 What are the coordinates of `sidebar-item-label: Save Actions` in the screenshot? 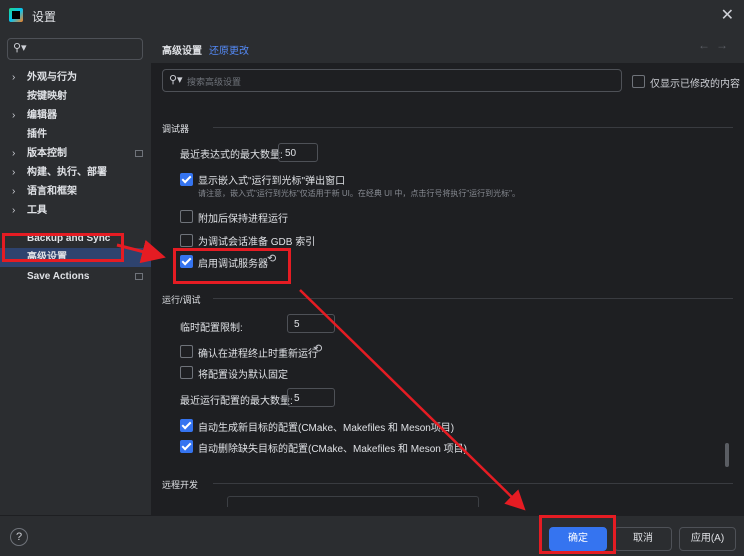 It's located at (58, 276).